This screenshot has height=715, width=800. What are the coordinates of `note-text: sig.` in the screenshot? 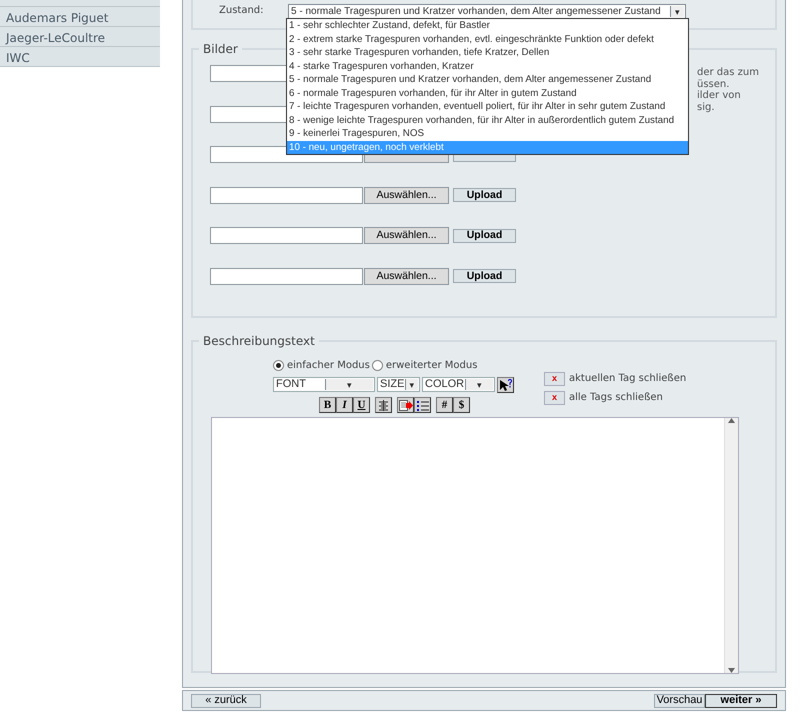 It's located at (706, 107).